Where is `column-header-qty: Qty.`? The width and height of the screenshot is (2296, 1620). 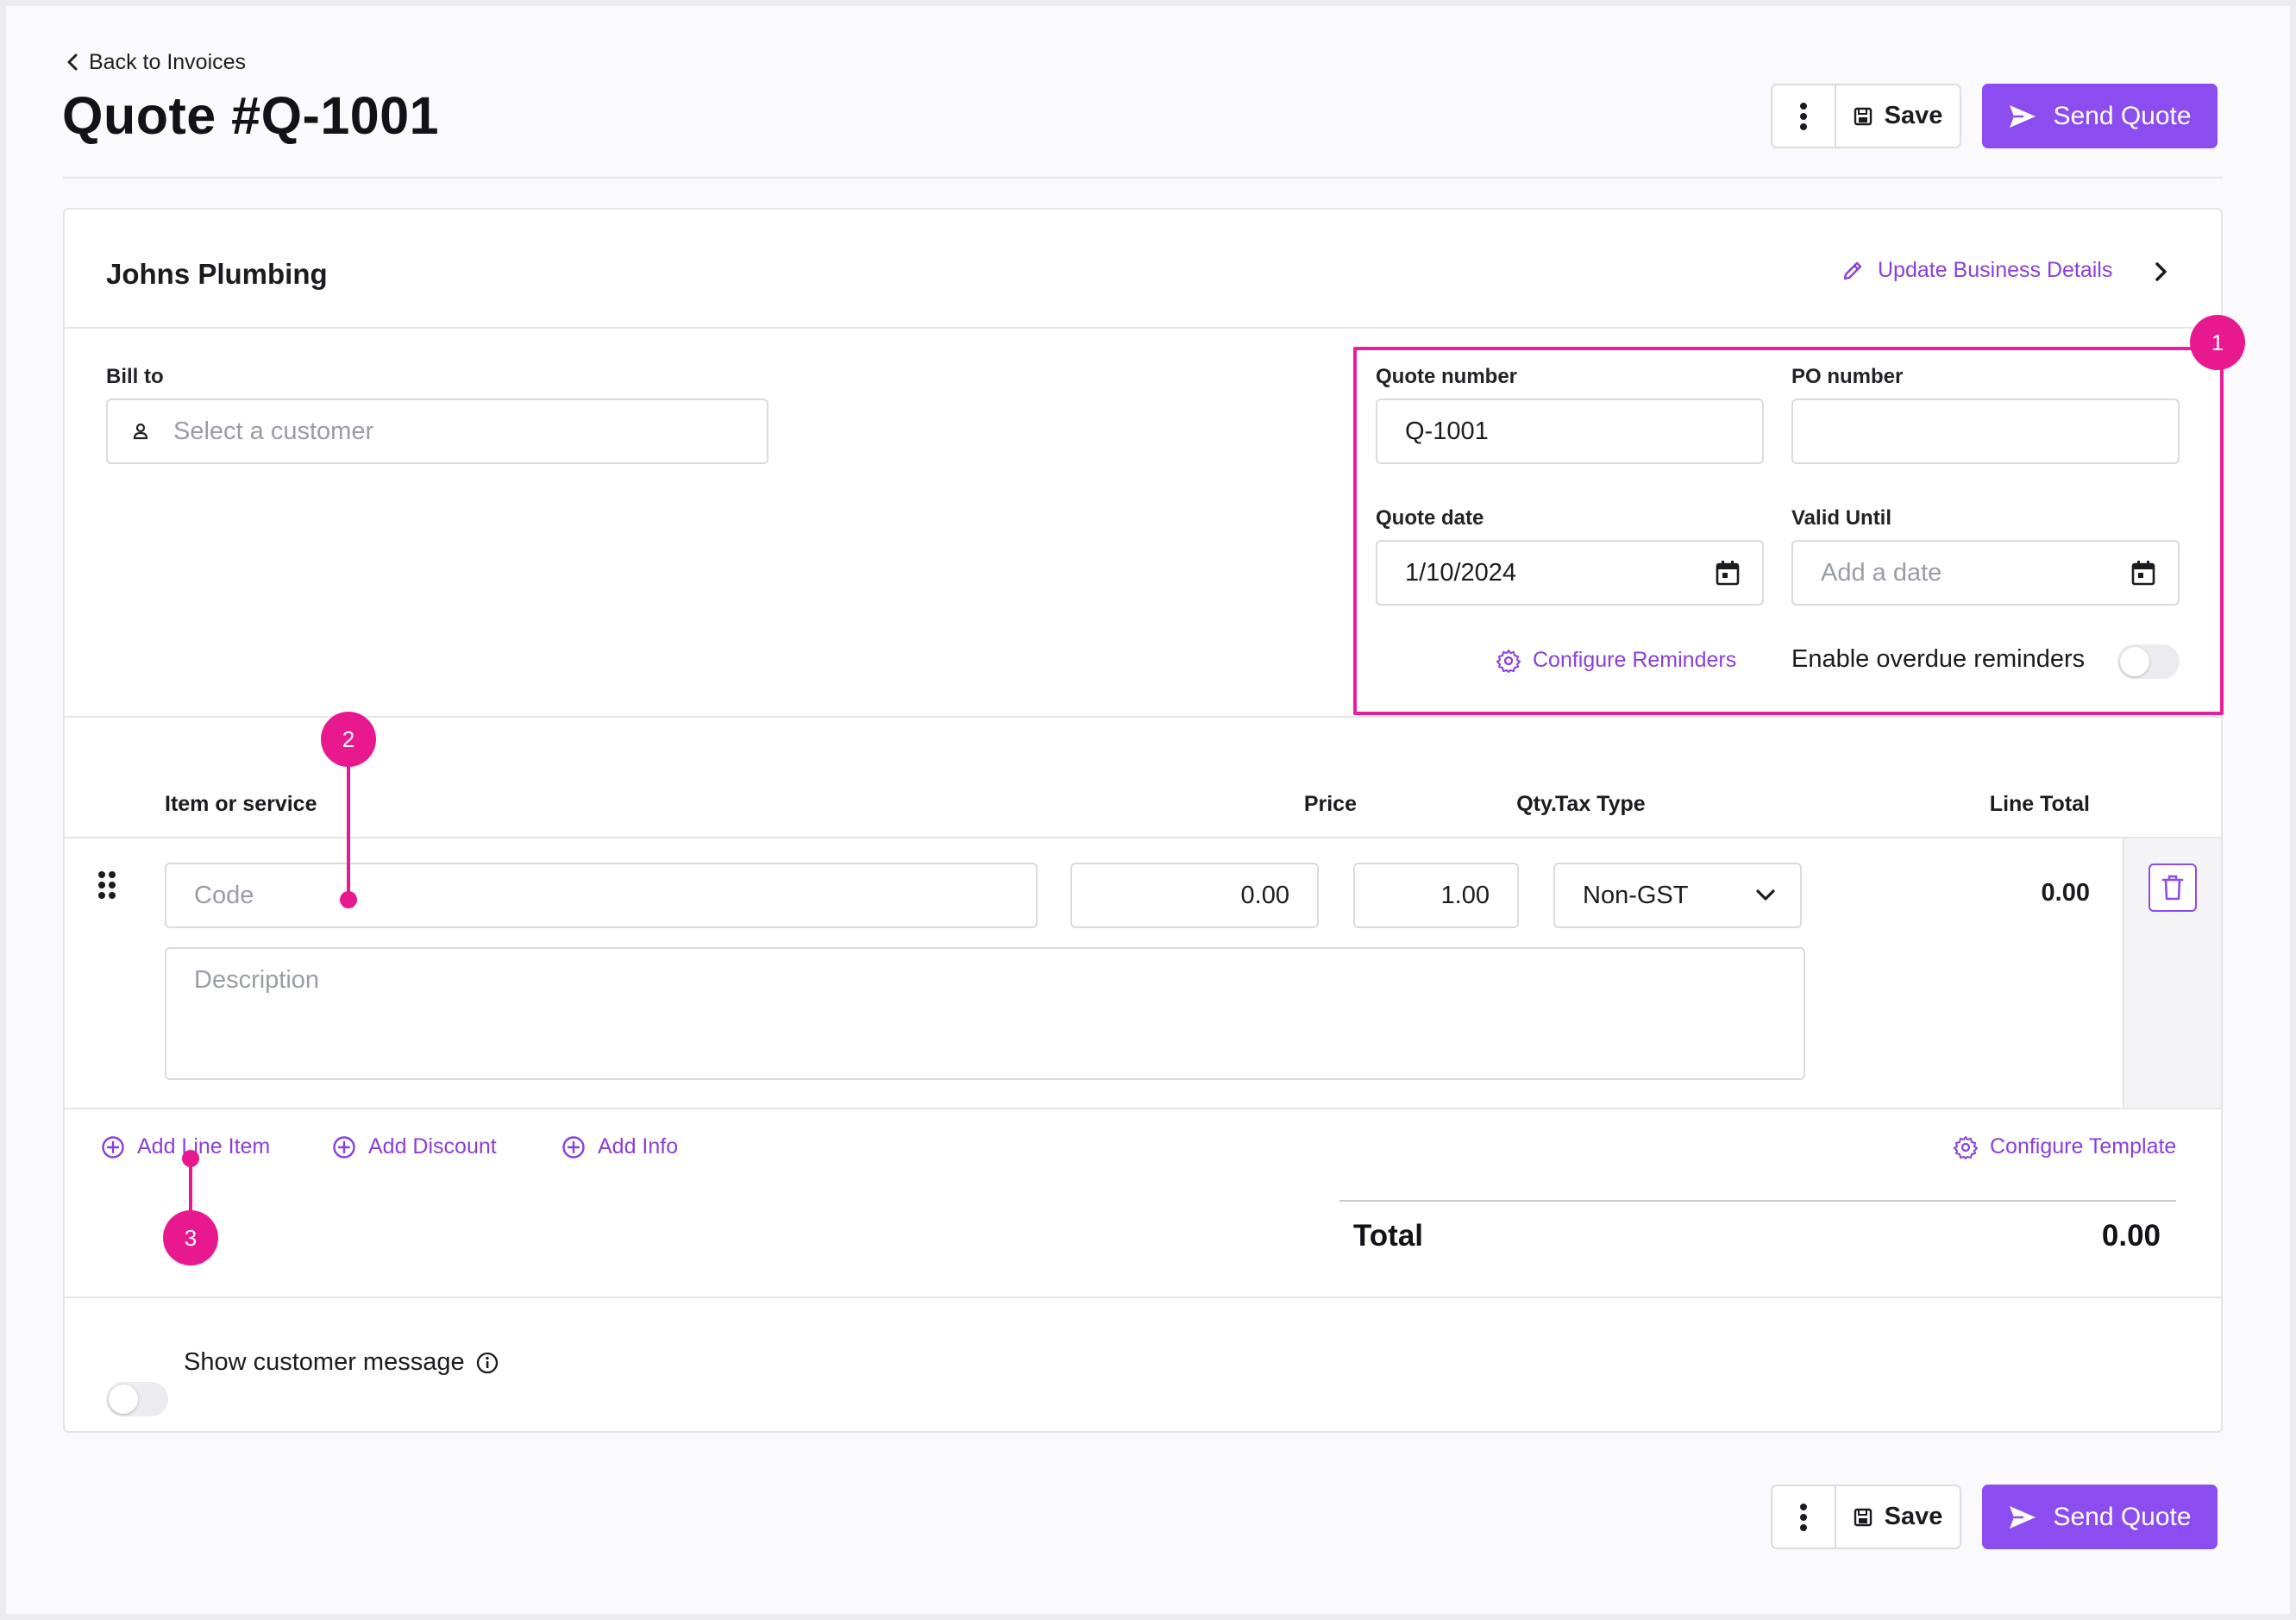 column-header-qty: Qty. is located at coordinates (1537, 804).